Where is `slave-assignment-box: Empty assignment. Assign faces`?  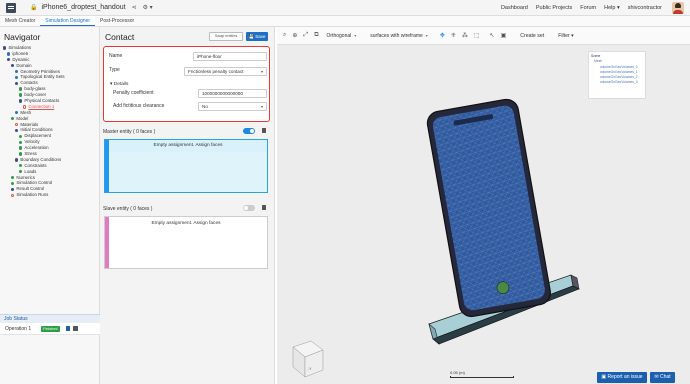
slave-assignment-box: Empty assignment. Assign faces is located at coordinates (186, 242).